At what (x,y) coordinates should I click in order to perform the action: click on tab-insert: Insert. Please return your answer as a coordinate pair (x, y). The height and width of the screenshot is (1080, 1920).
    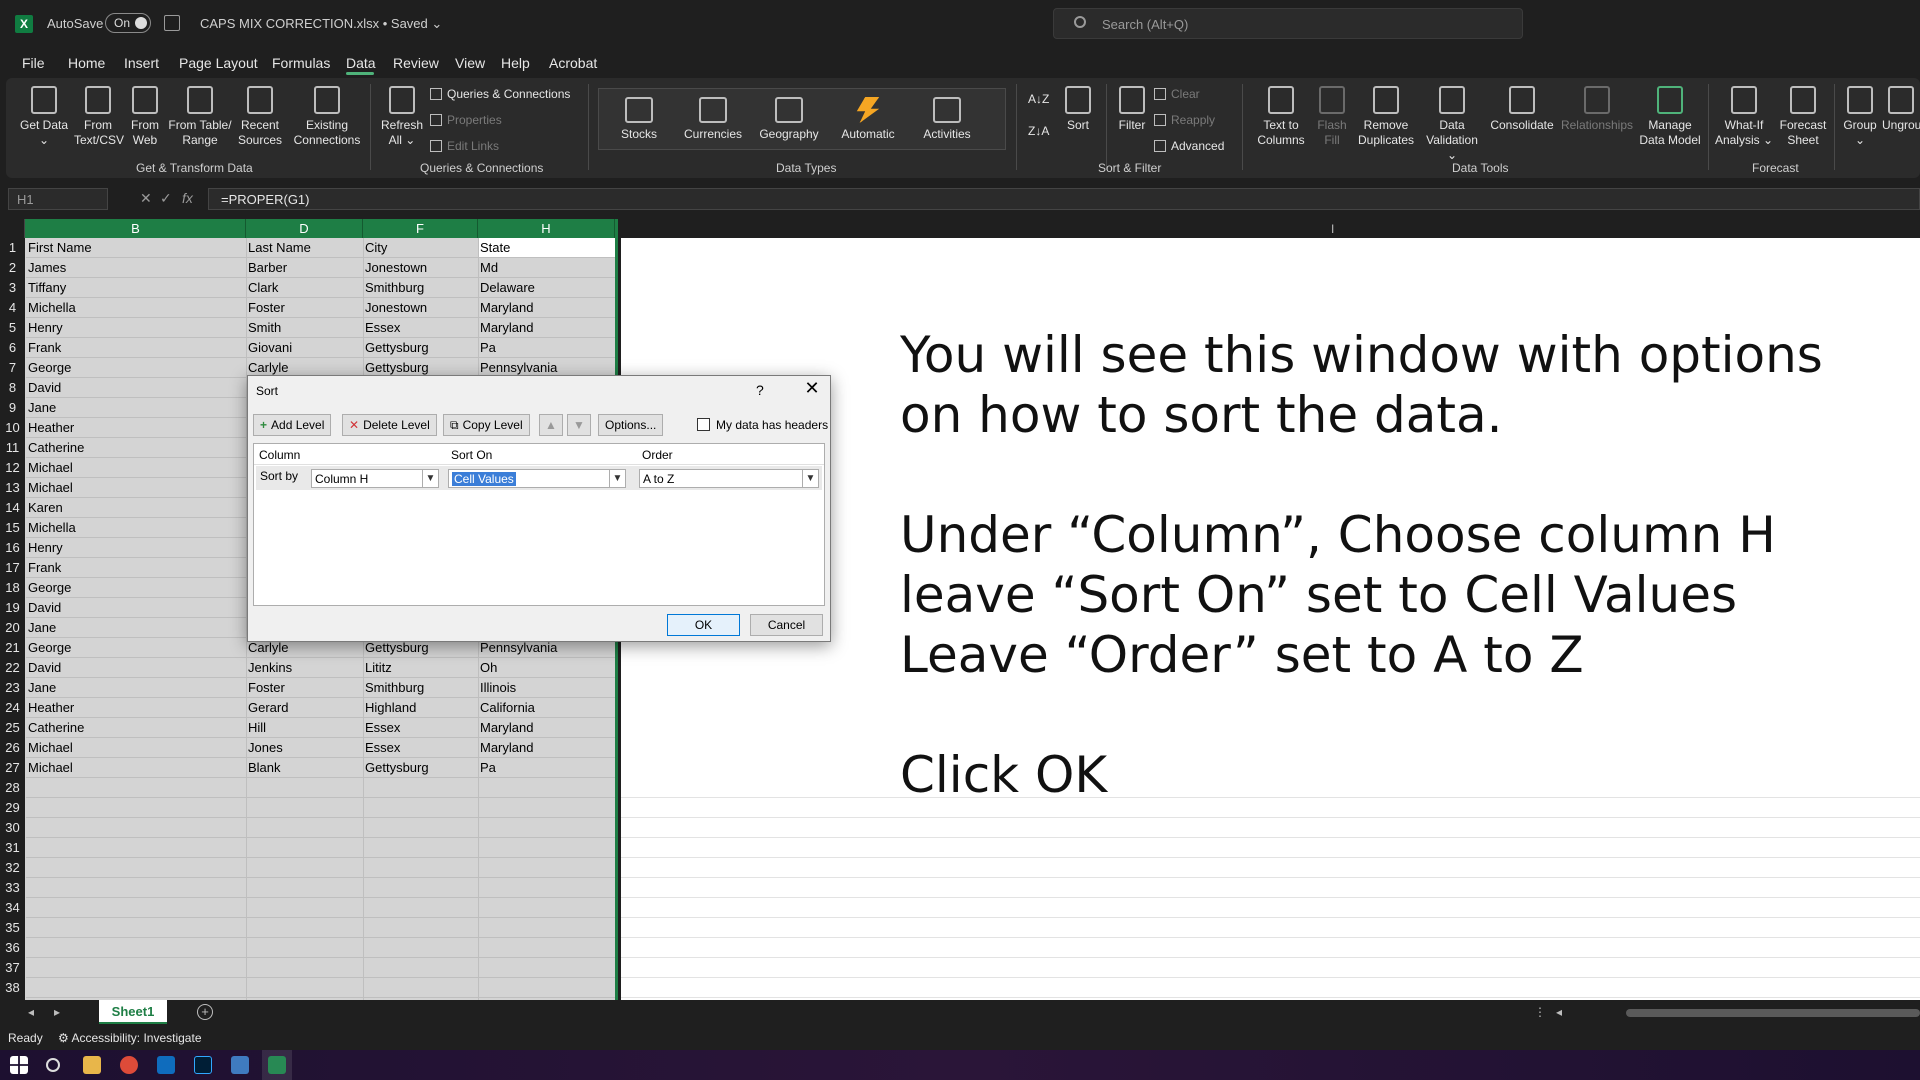
    Looking at the image, I should click on (141, 63).